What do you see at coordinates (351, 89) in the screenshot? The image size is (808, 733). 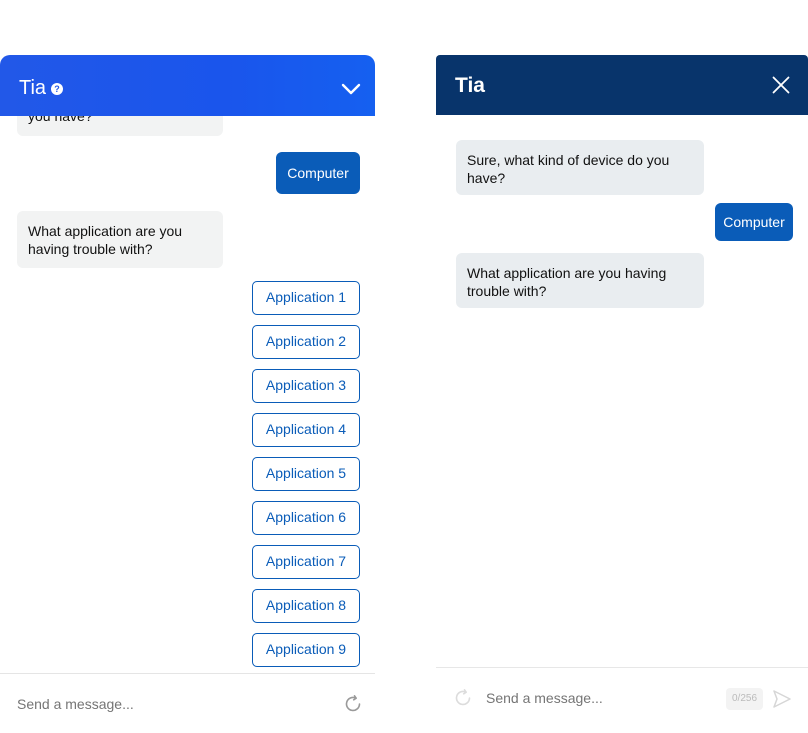 I see `chevron-down-icon` at bounding box center [351, 89].